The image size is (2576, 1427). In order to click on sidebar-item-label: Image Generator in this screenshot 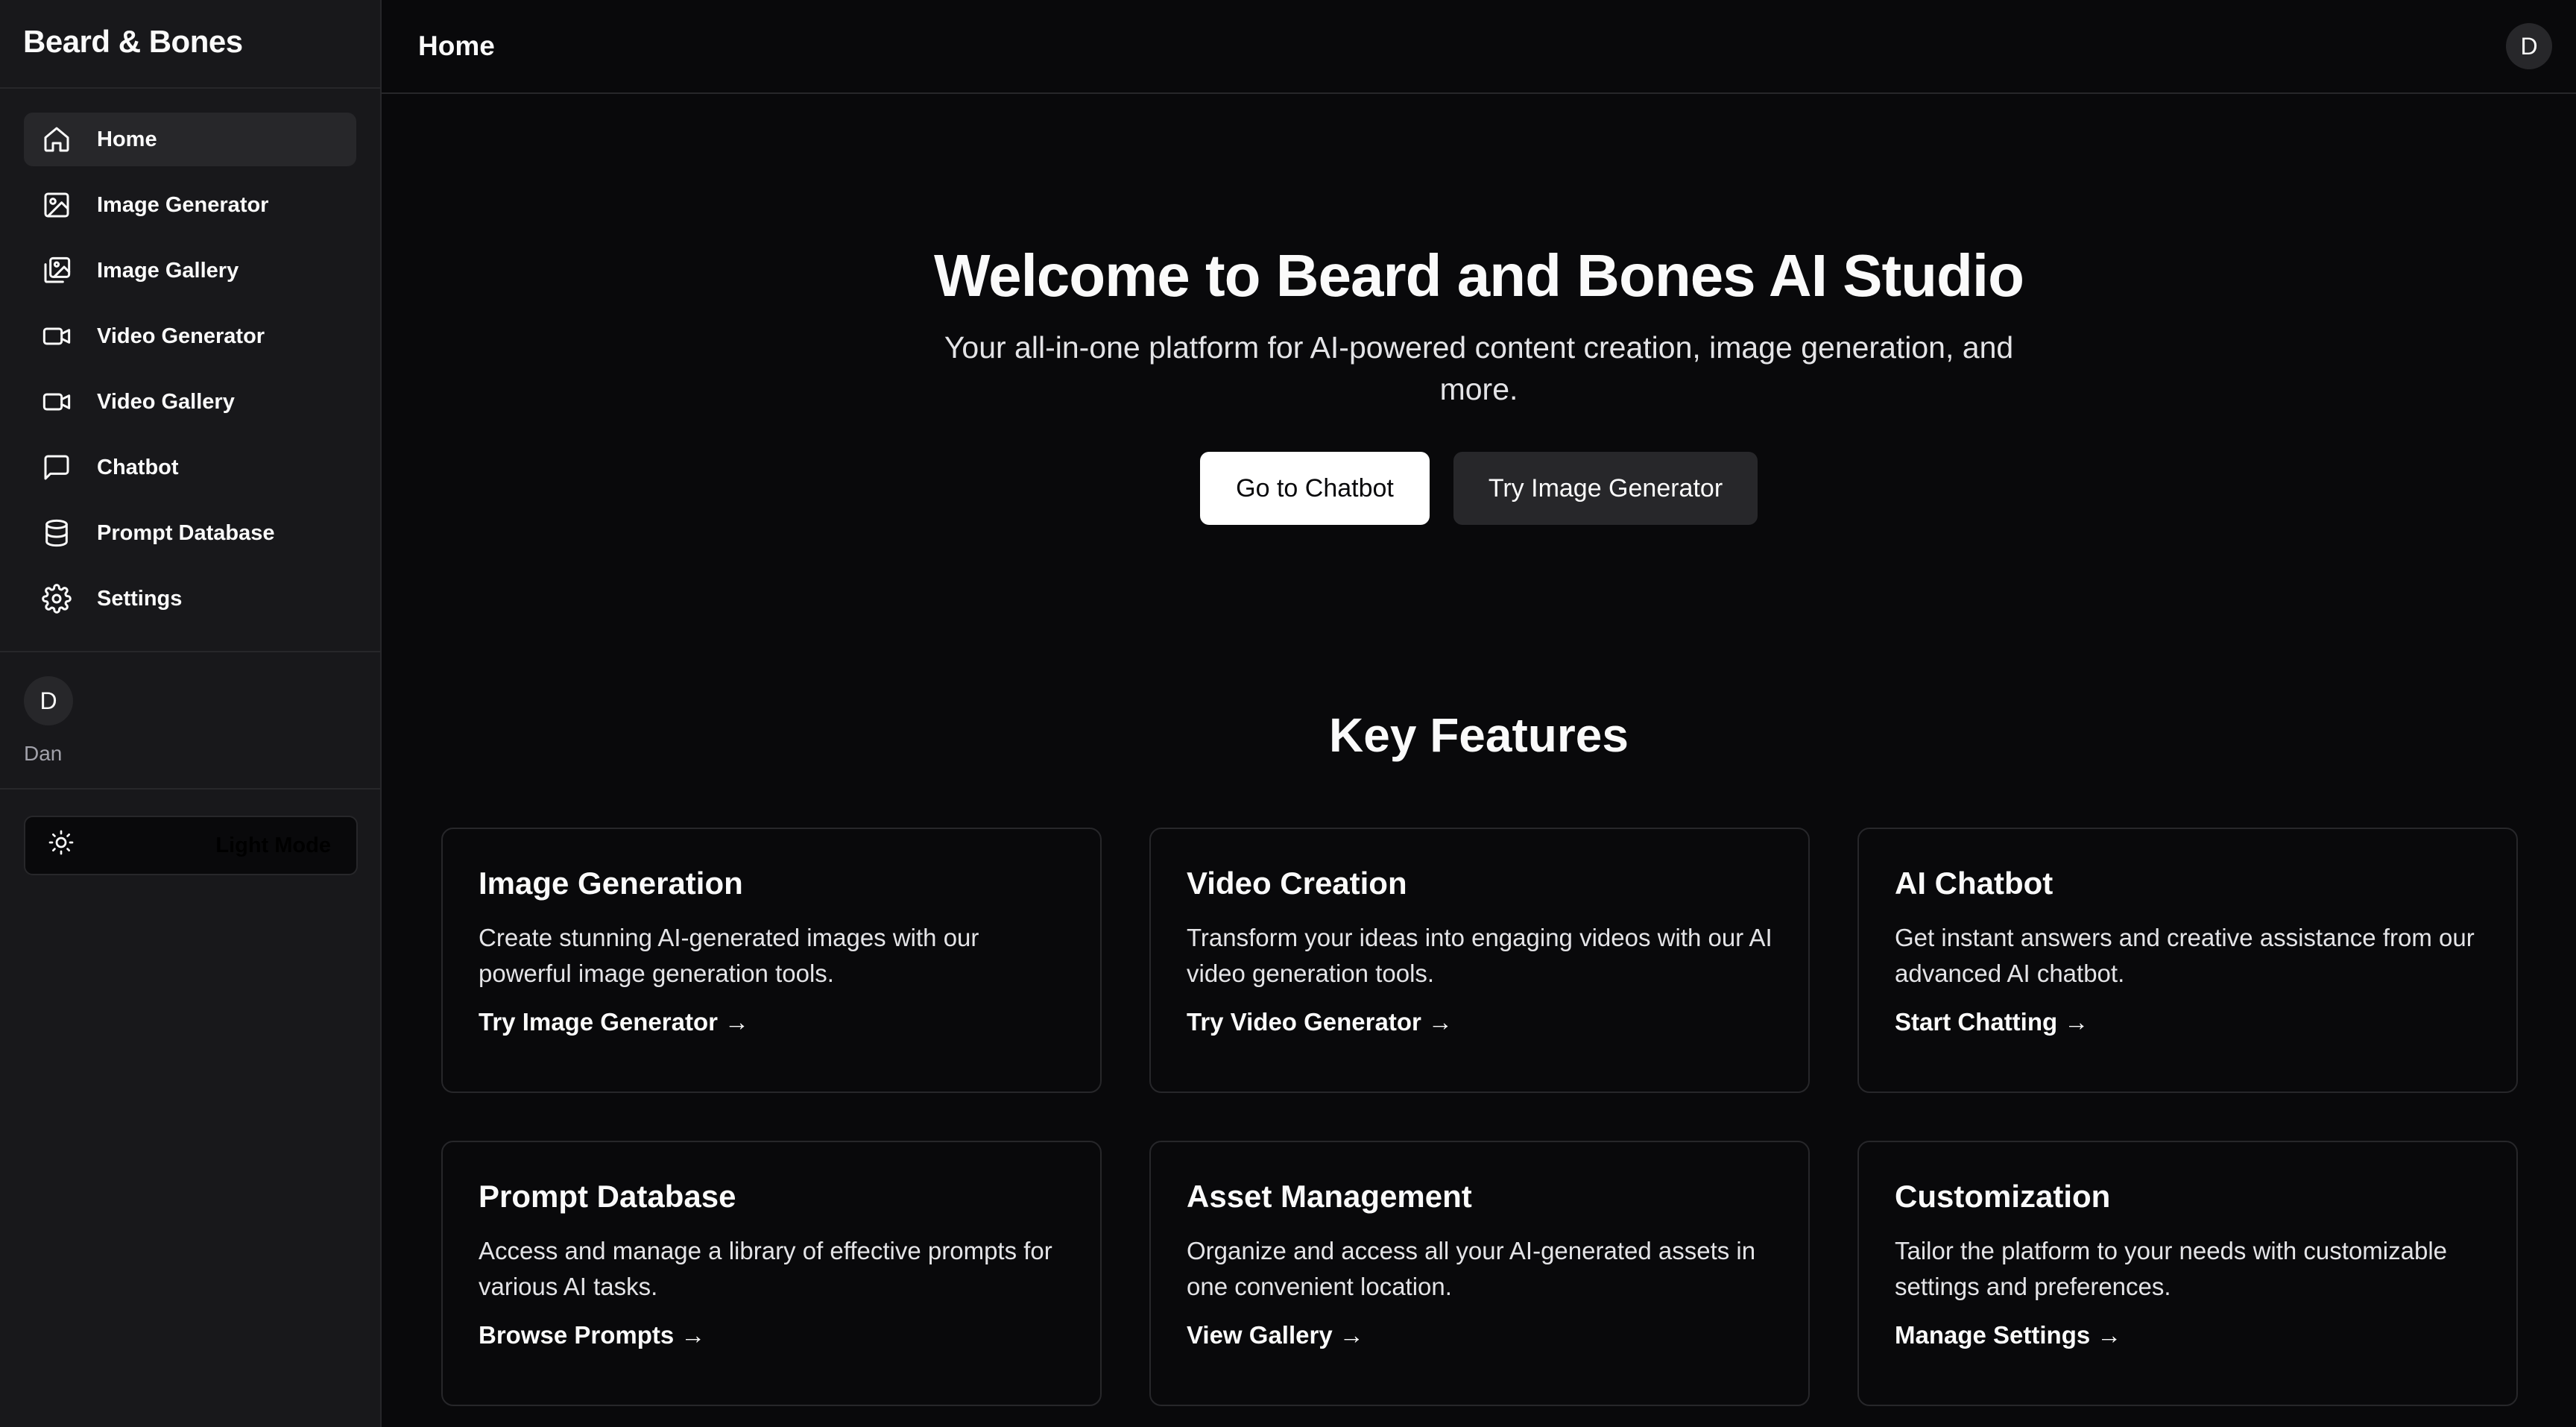, I will do `click(183, 205)`.